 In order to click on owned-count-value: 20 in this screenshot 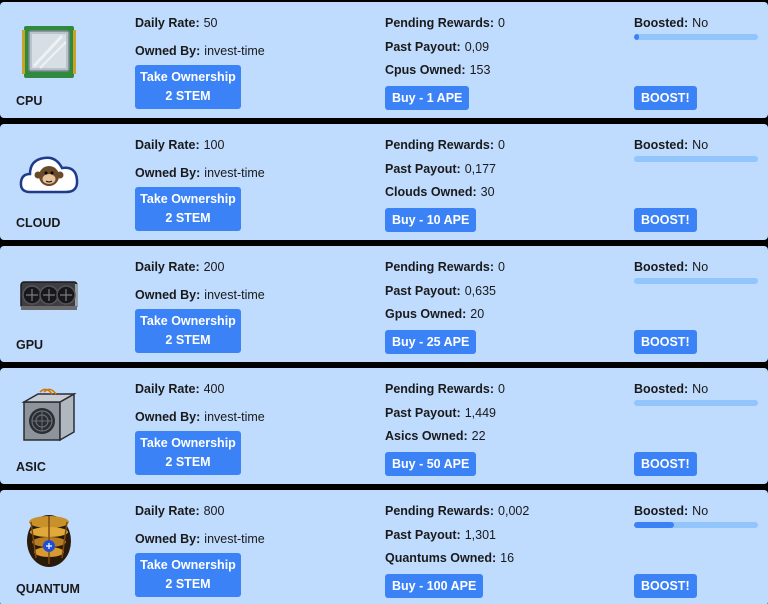, I will do `click(477, 314)`.